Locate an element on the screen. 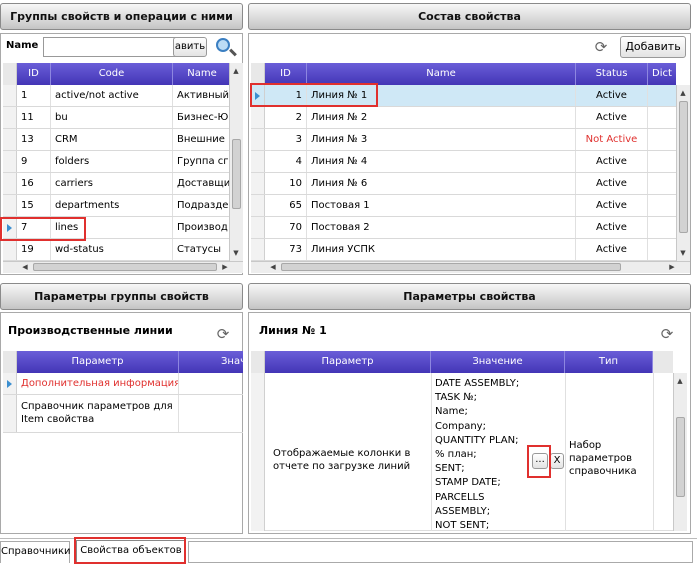 The height and width of the screenshot is (569, 697). tab-directories: Справочники is located at coordinates (35, 552).